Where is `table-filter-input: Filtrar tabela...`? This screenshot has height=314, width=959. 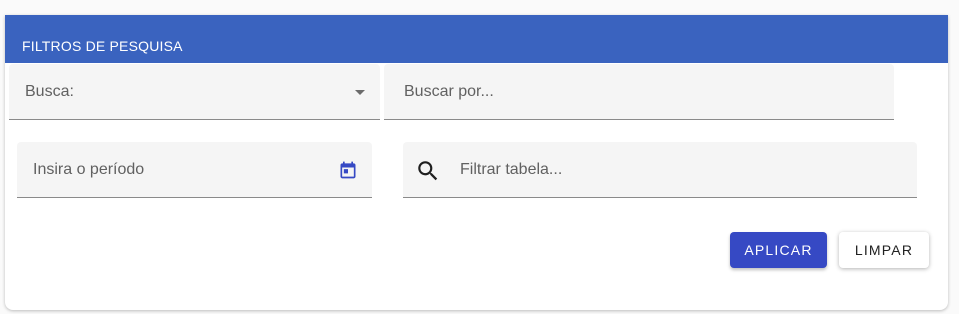 table-filter-input: Filtrar tabela... is located at coordinates (660, 170).